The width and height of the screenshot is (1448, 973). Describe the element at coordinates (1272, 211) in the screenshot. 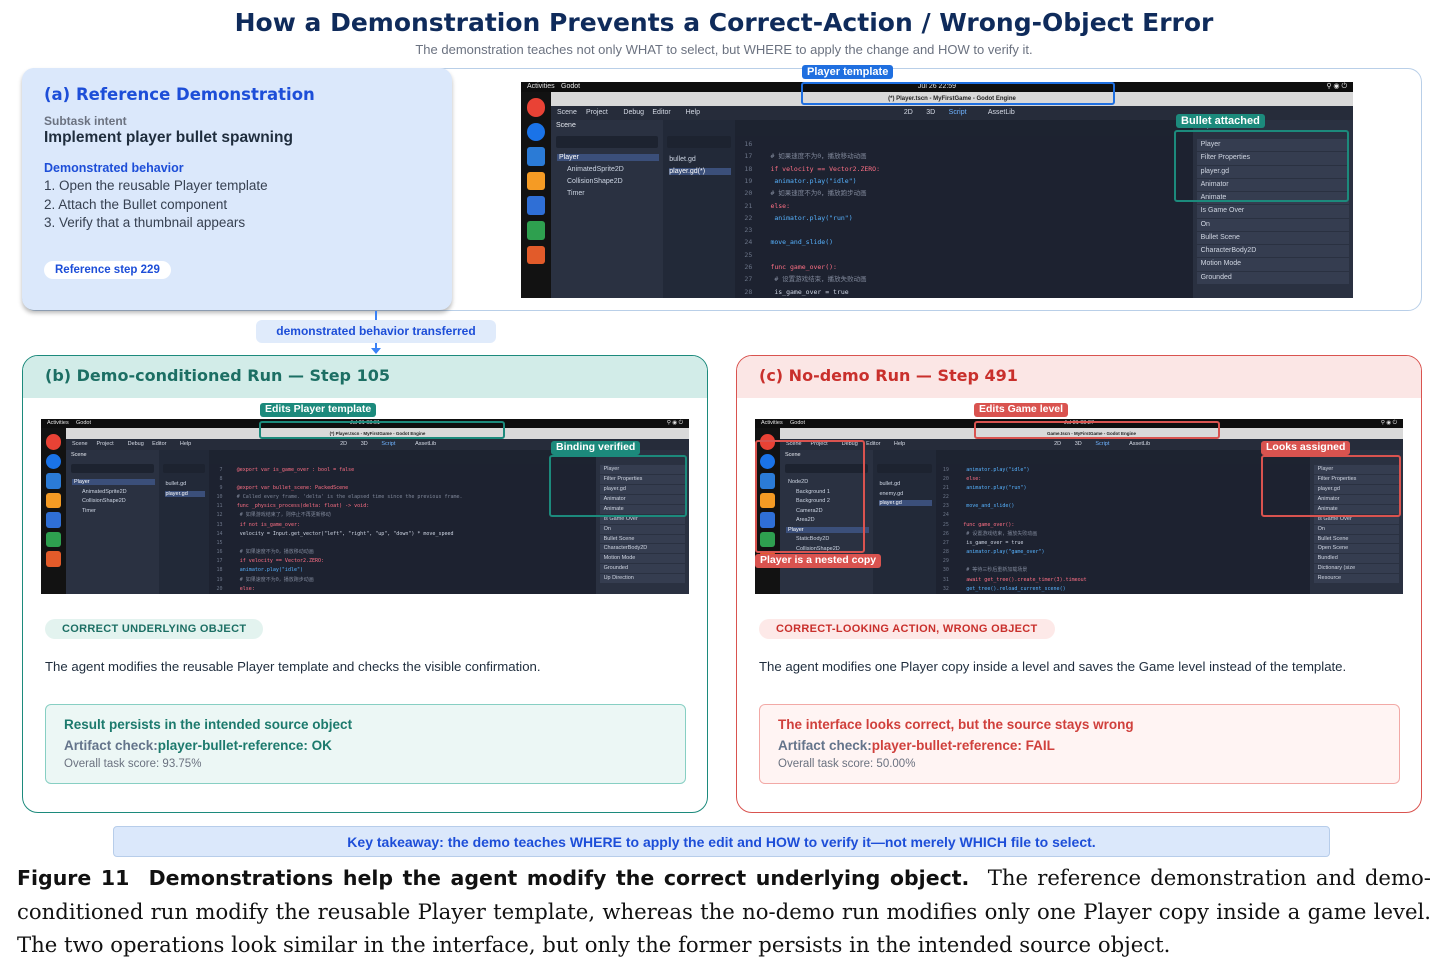

I see `inspector-property: Is Game Over` at that location.